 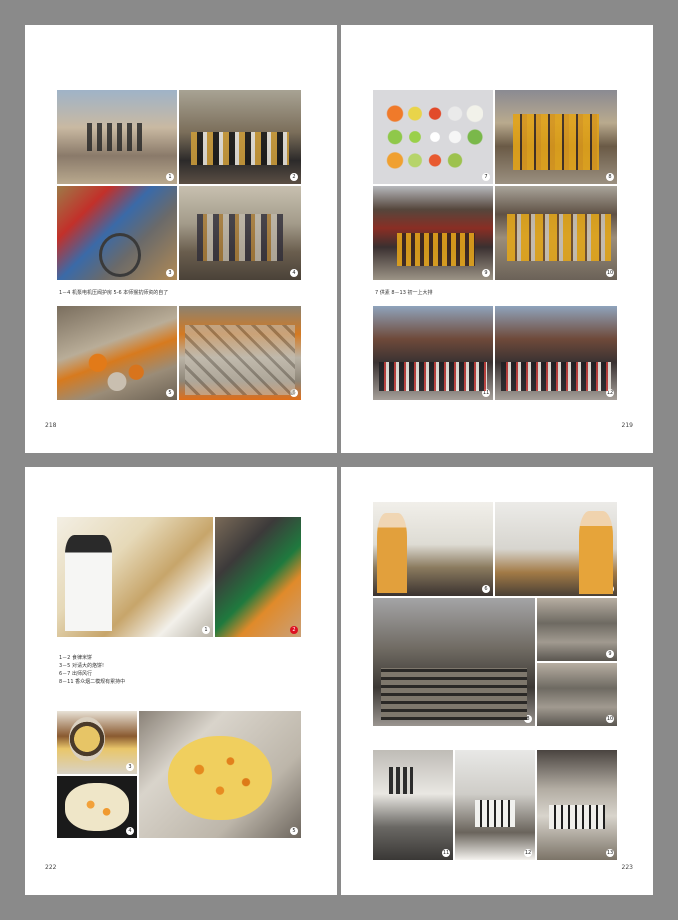 What do you see at coordinates (51, 867) in the screenshot?
I see `page-number: 222` at bounding box center [51, 867].